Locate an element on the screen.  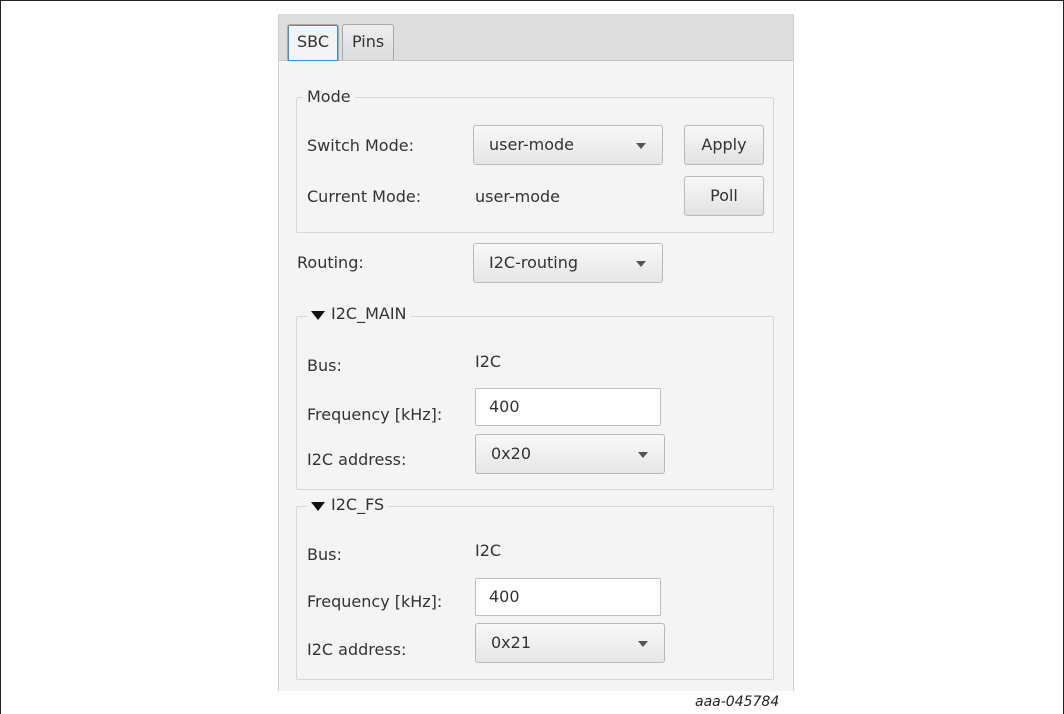
apply-button: Apply is located at coordinates (724, 145).